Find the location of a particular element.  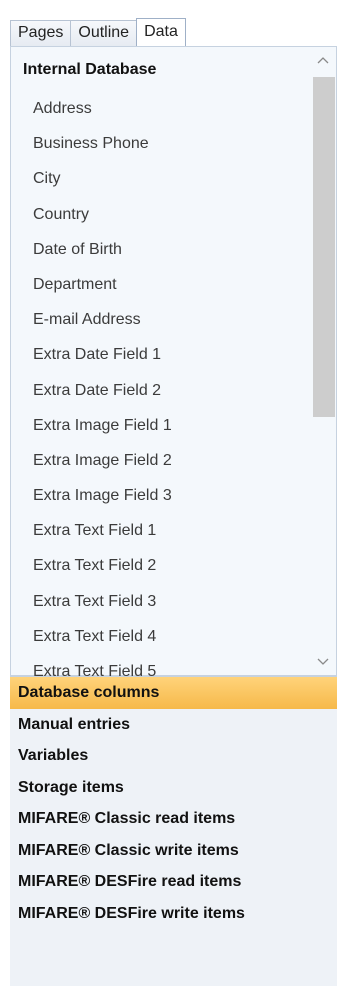

field-item-extra-text-field-1: Extra Text Field 1 is located at coordinates (168, 530).